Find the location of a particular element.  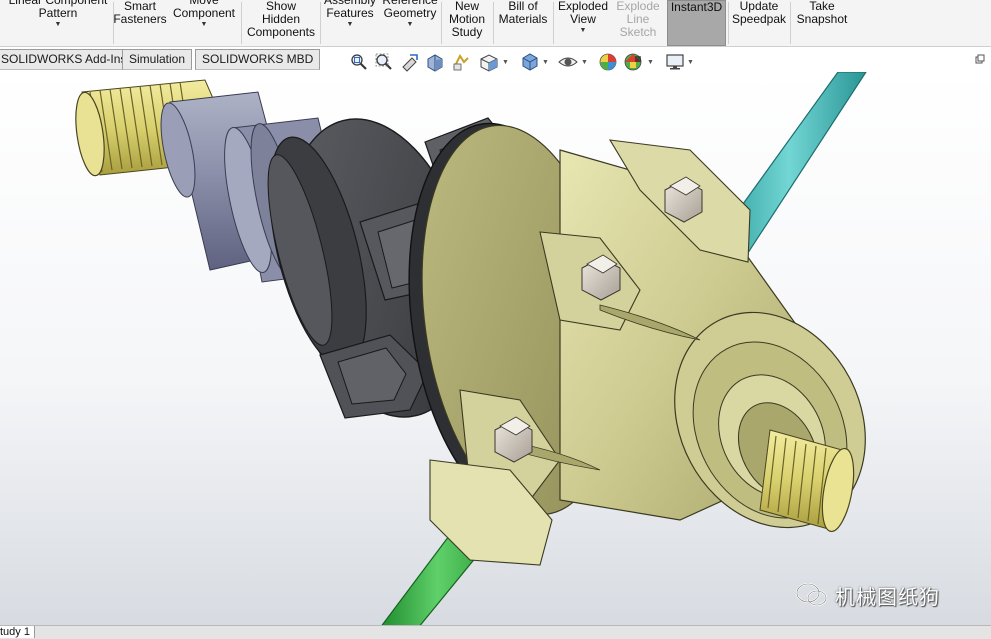

new-motion-study-button: New Motion Study is located at coordinates (467, 23).